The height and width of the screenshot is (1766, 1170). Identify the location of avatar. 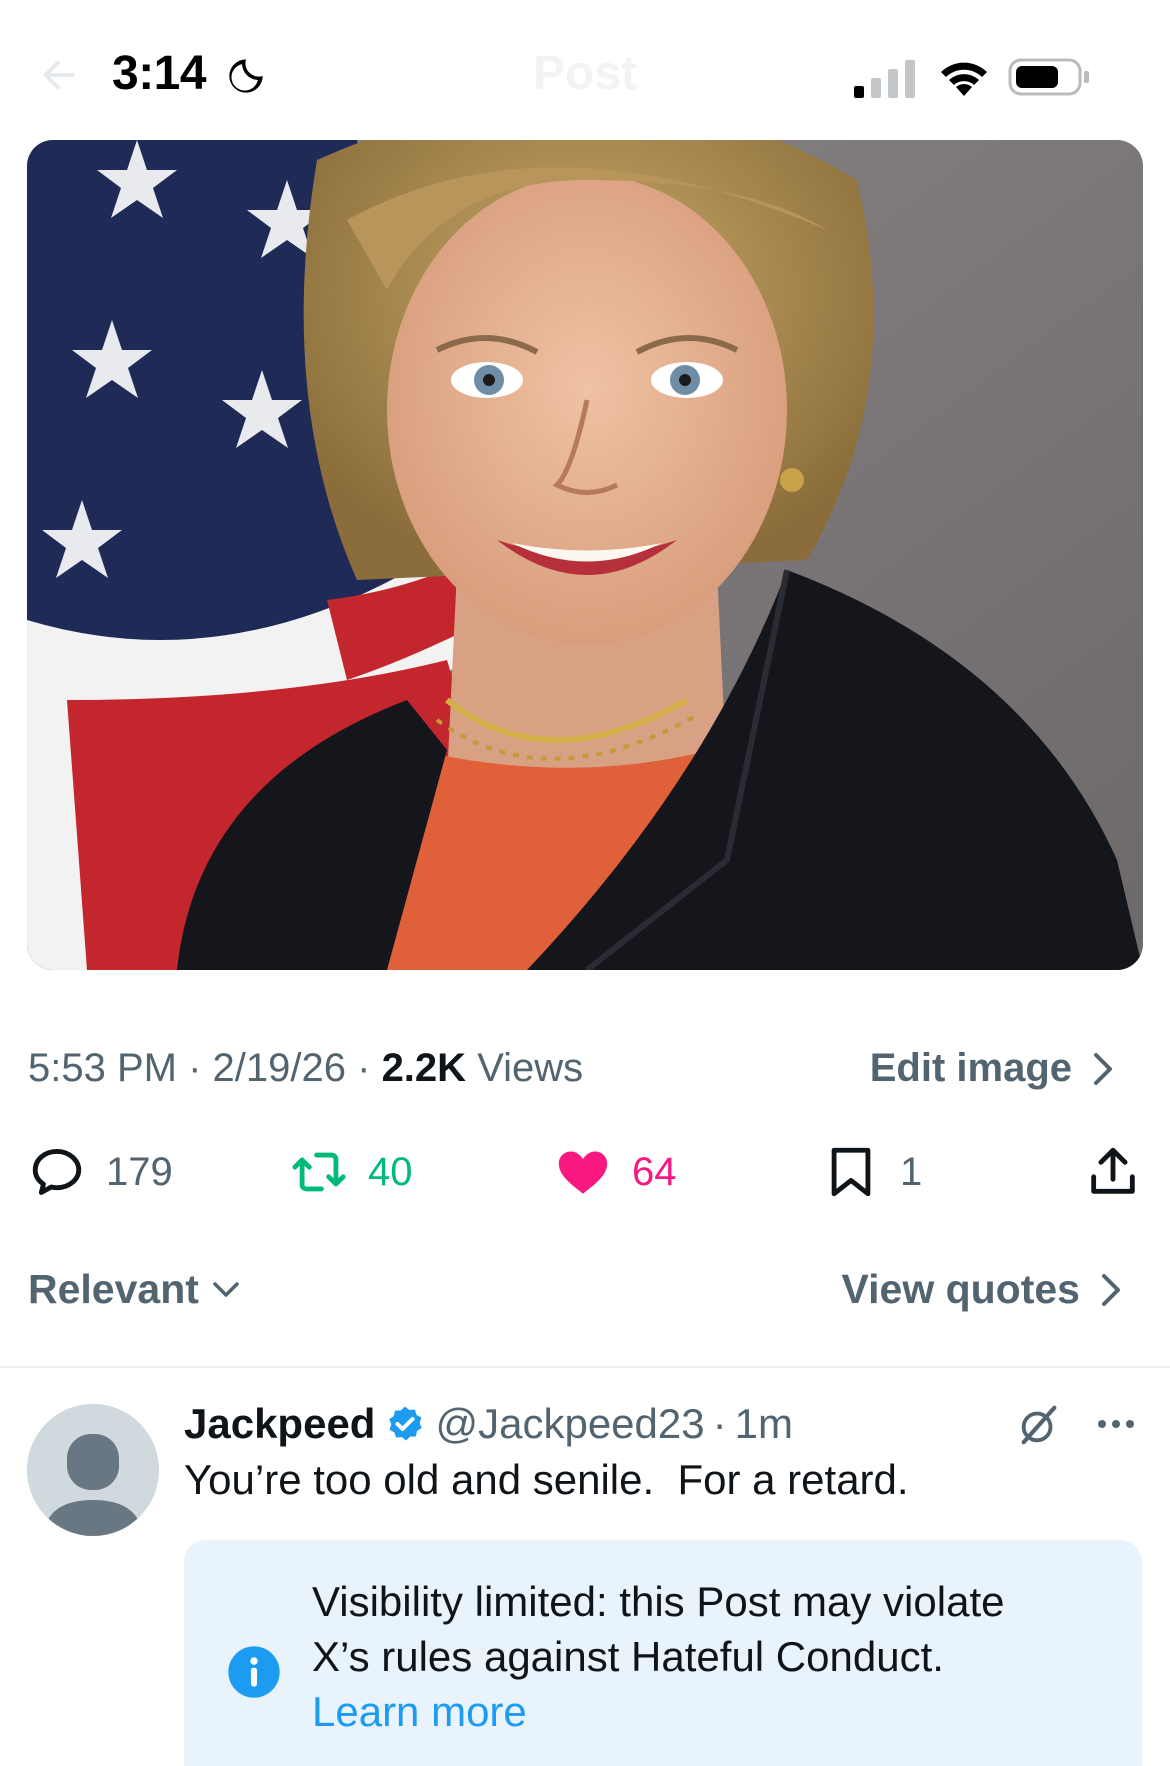
(93, 1470).